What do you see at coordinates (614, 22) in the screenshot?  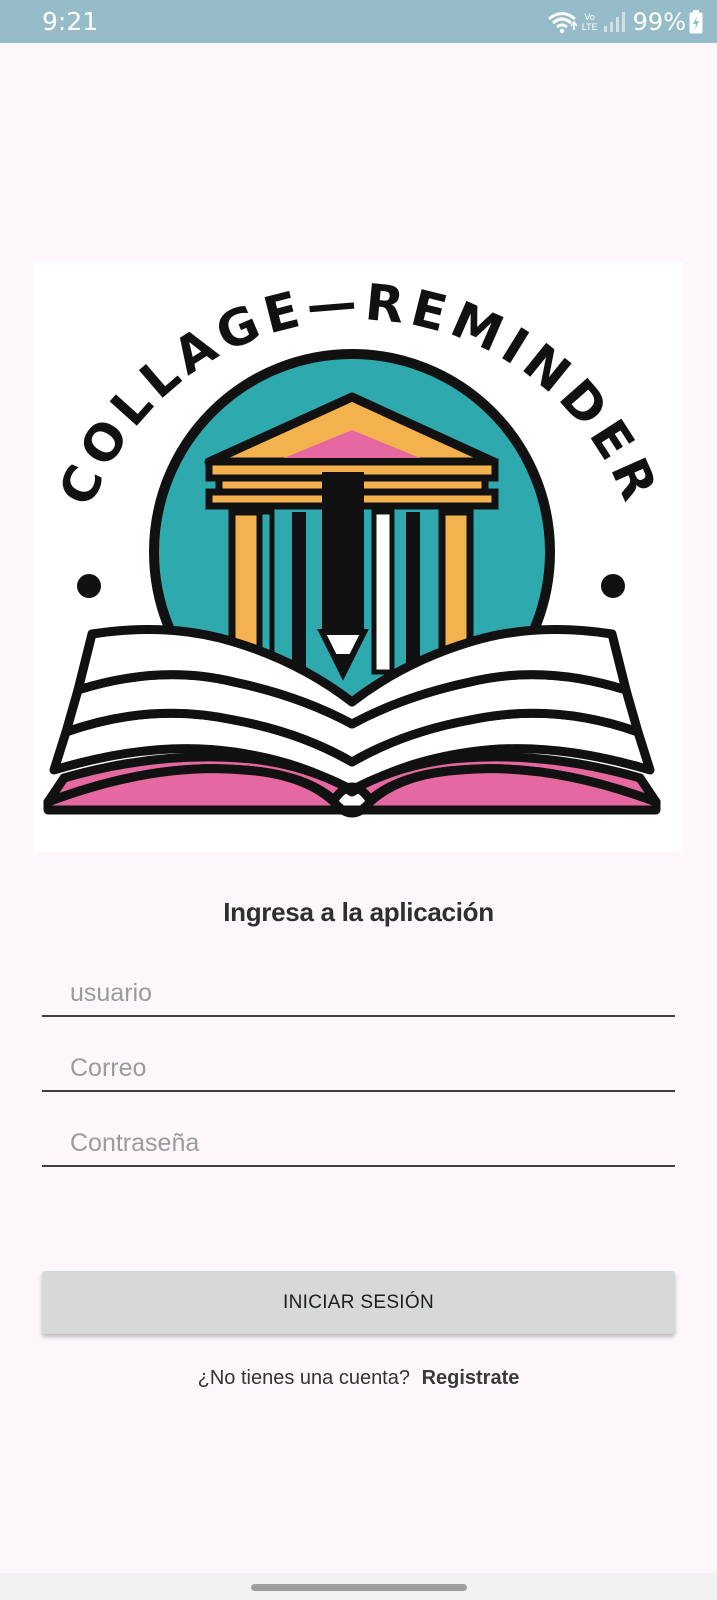 I see `signal-icon` at bounding box center [614, 22].